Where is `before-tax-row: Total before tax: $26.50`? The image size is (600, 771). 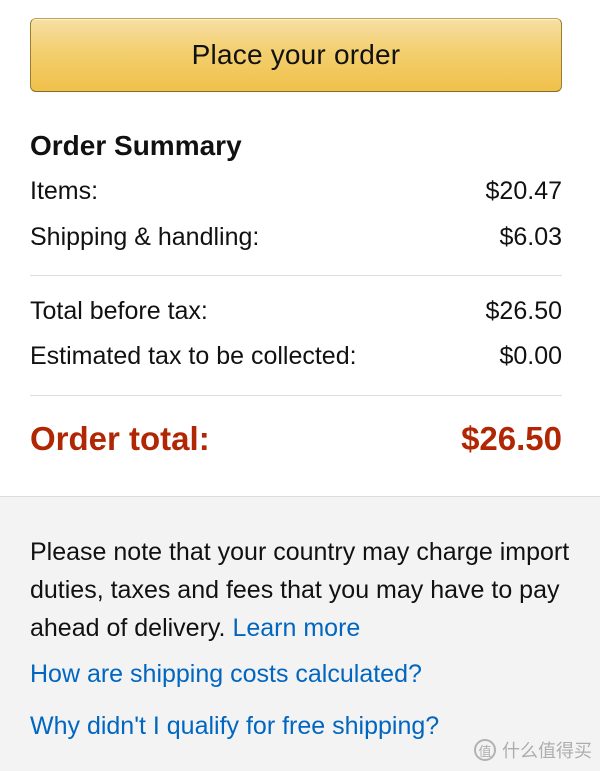 before-tax-row: Total before tax: $26.50 is located at coordinates (296, 311).